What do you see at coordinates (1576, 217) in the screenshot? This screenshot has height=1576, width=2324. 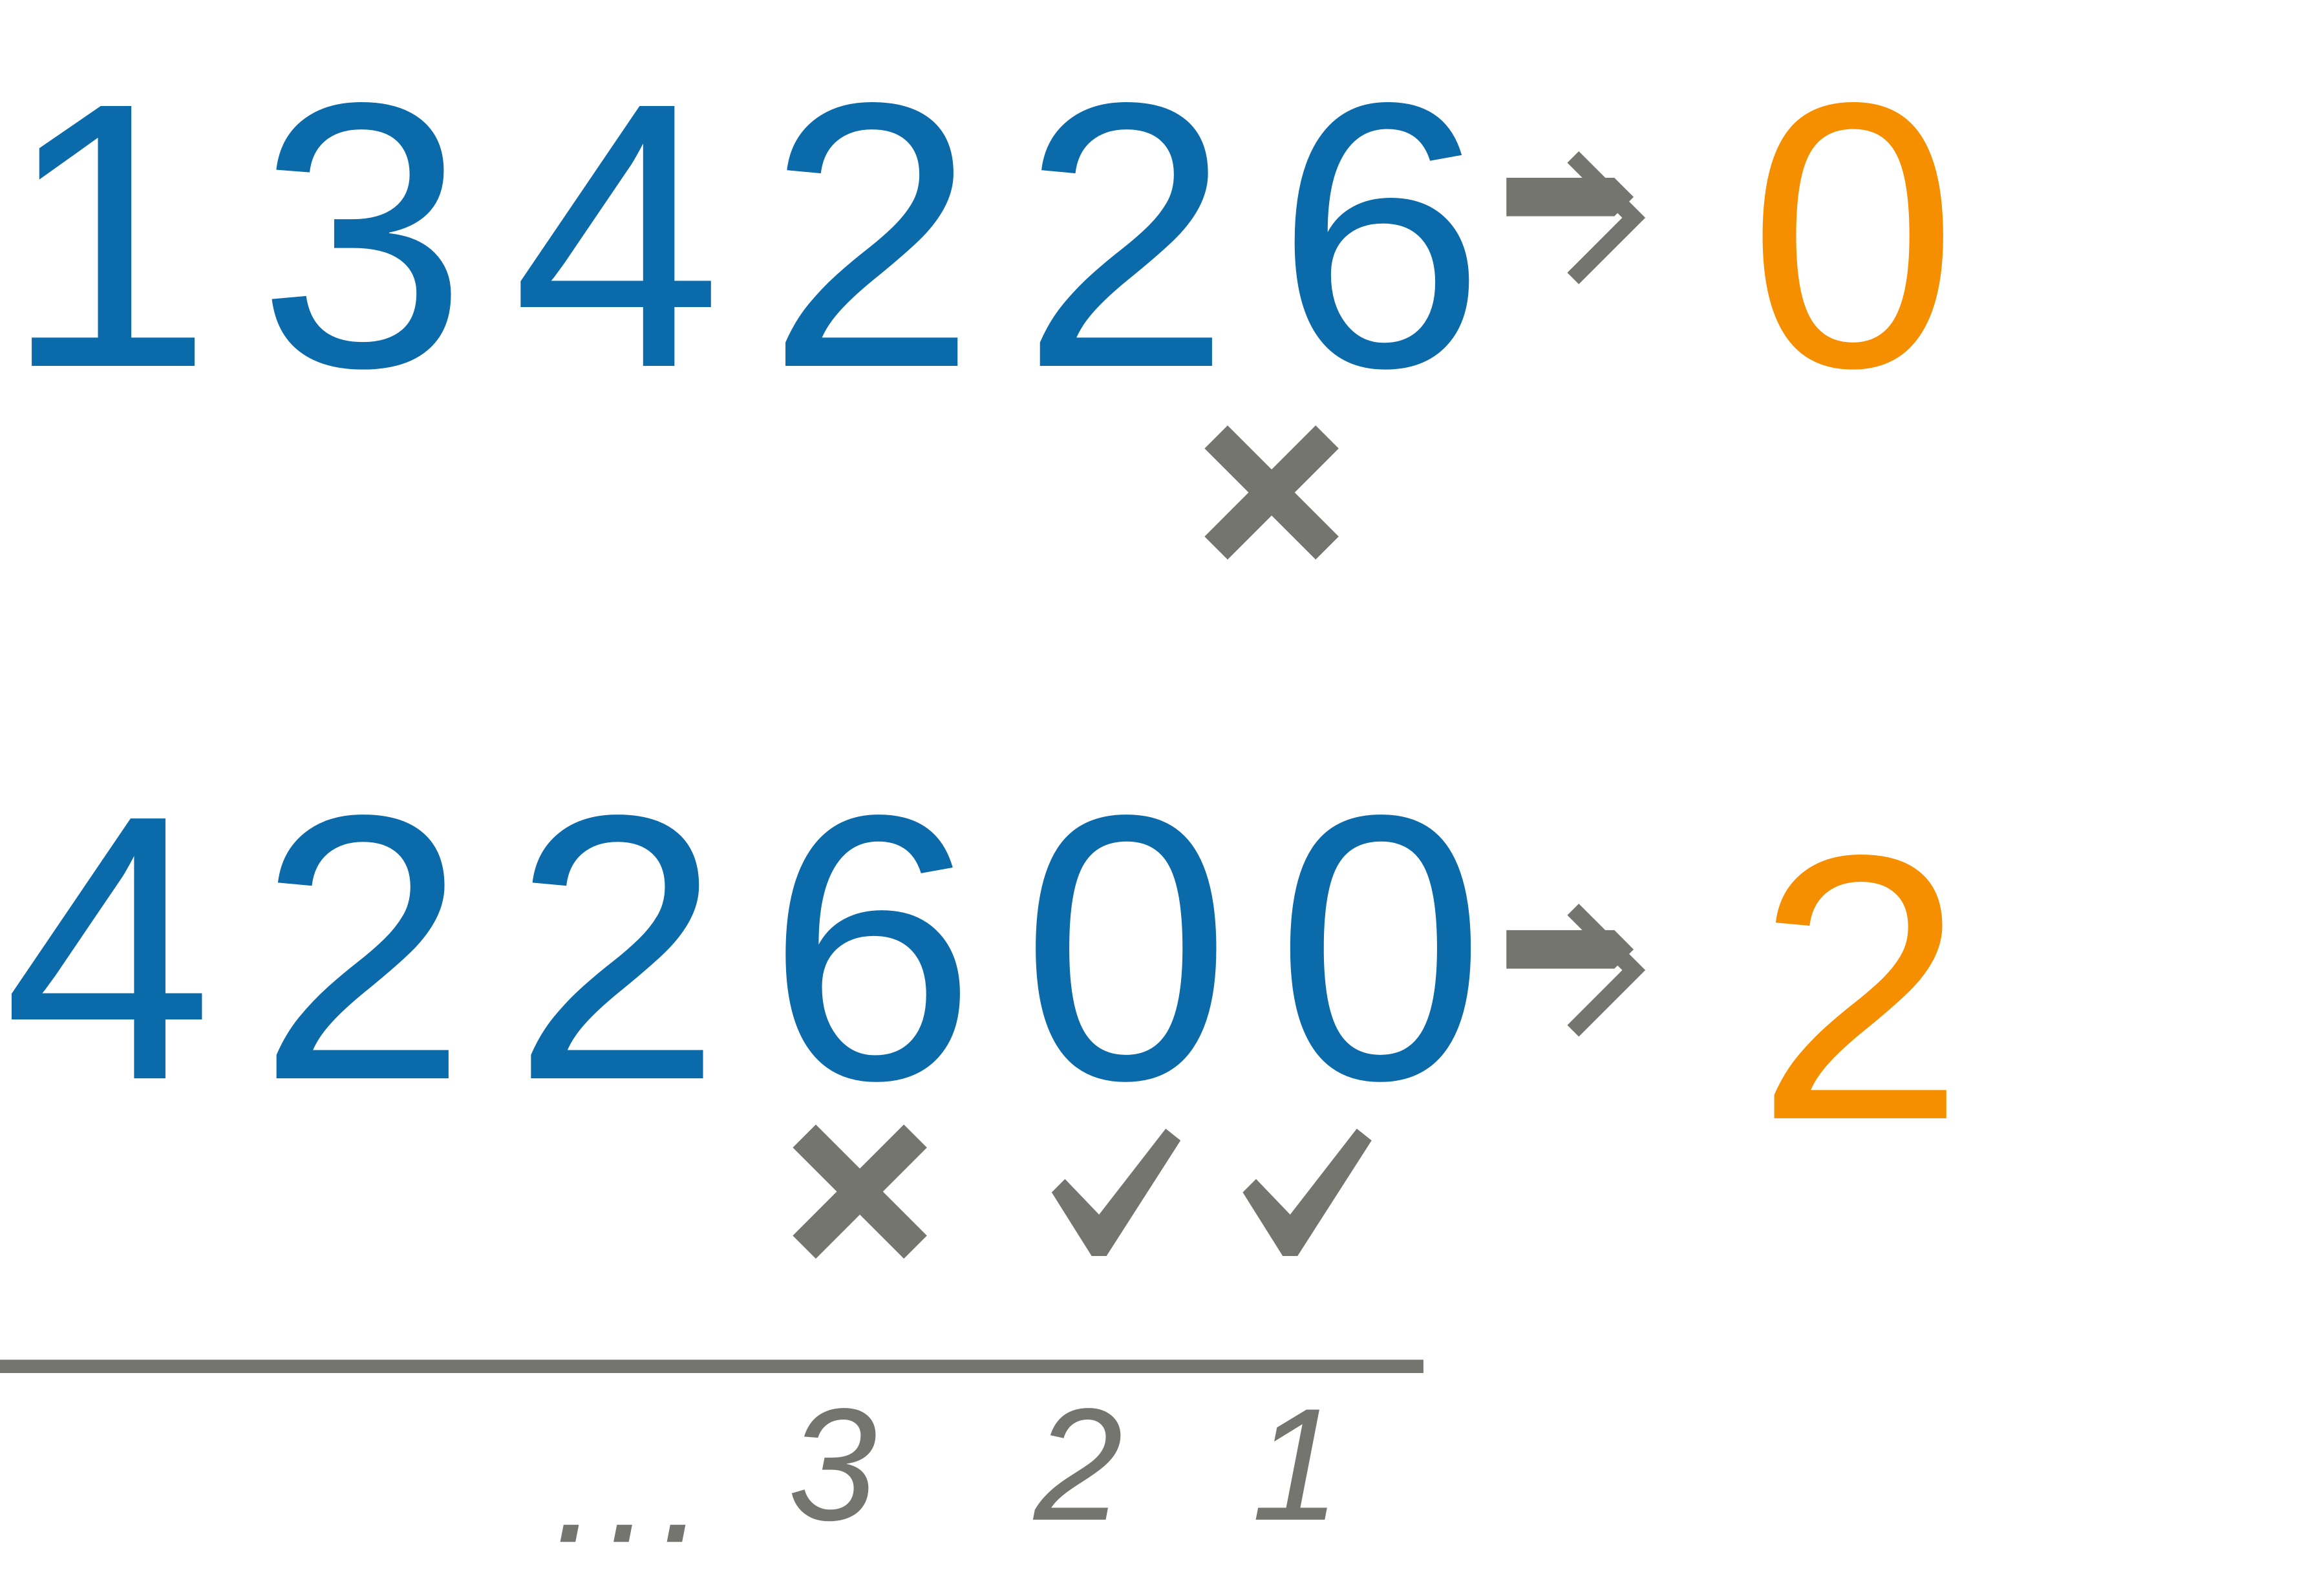 I see `row1-implies-arrow-icon` at bounding box center [1576, 217].